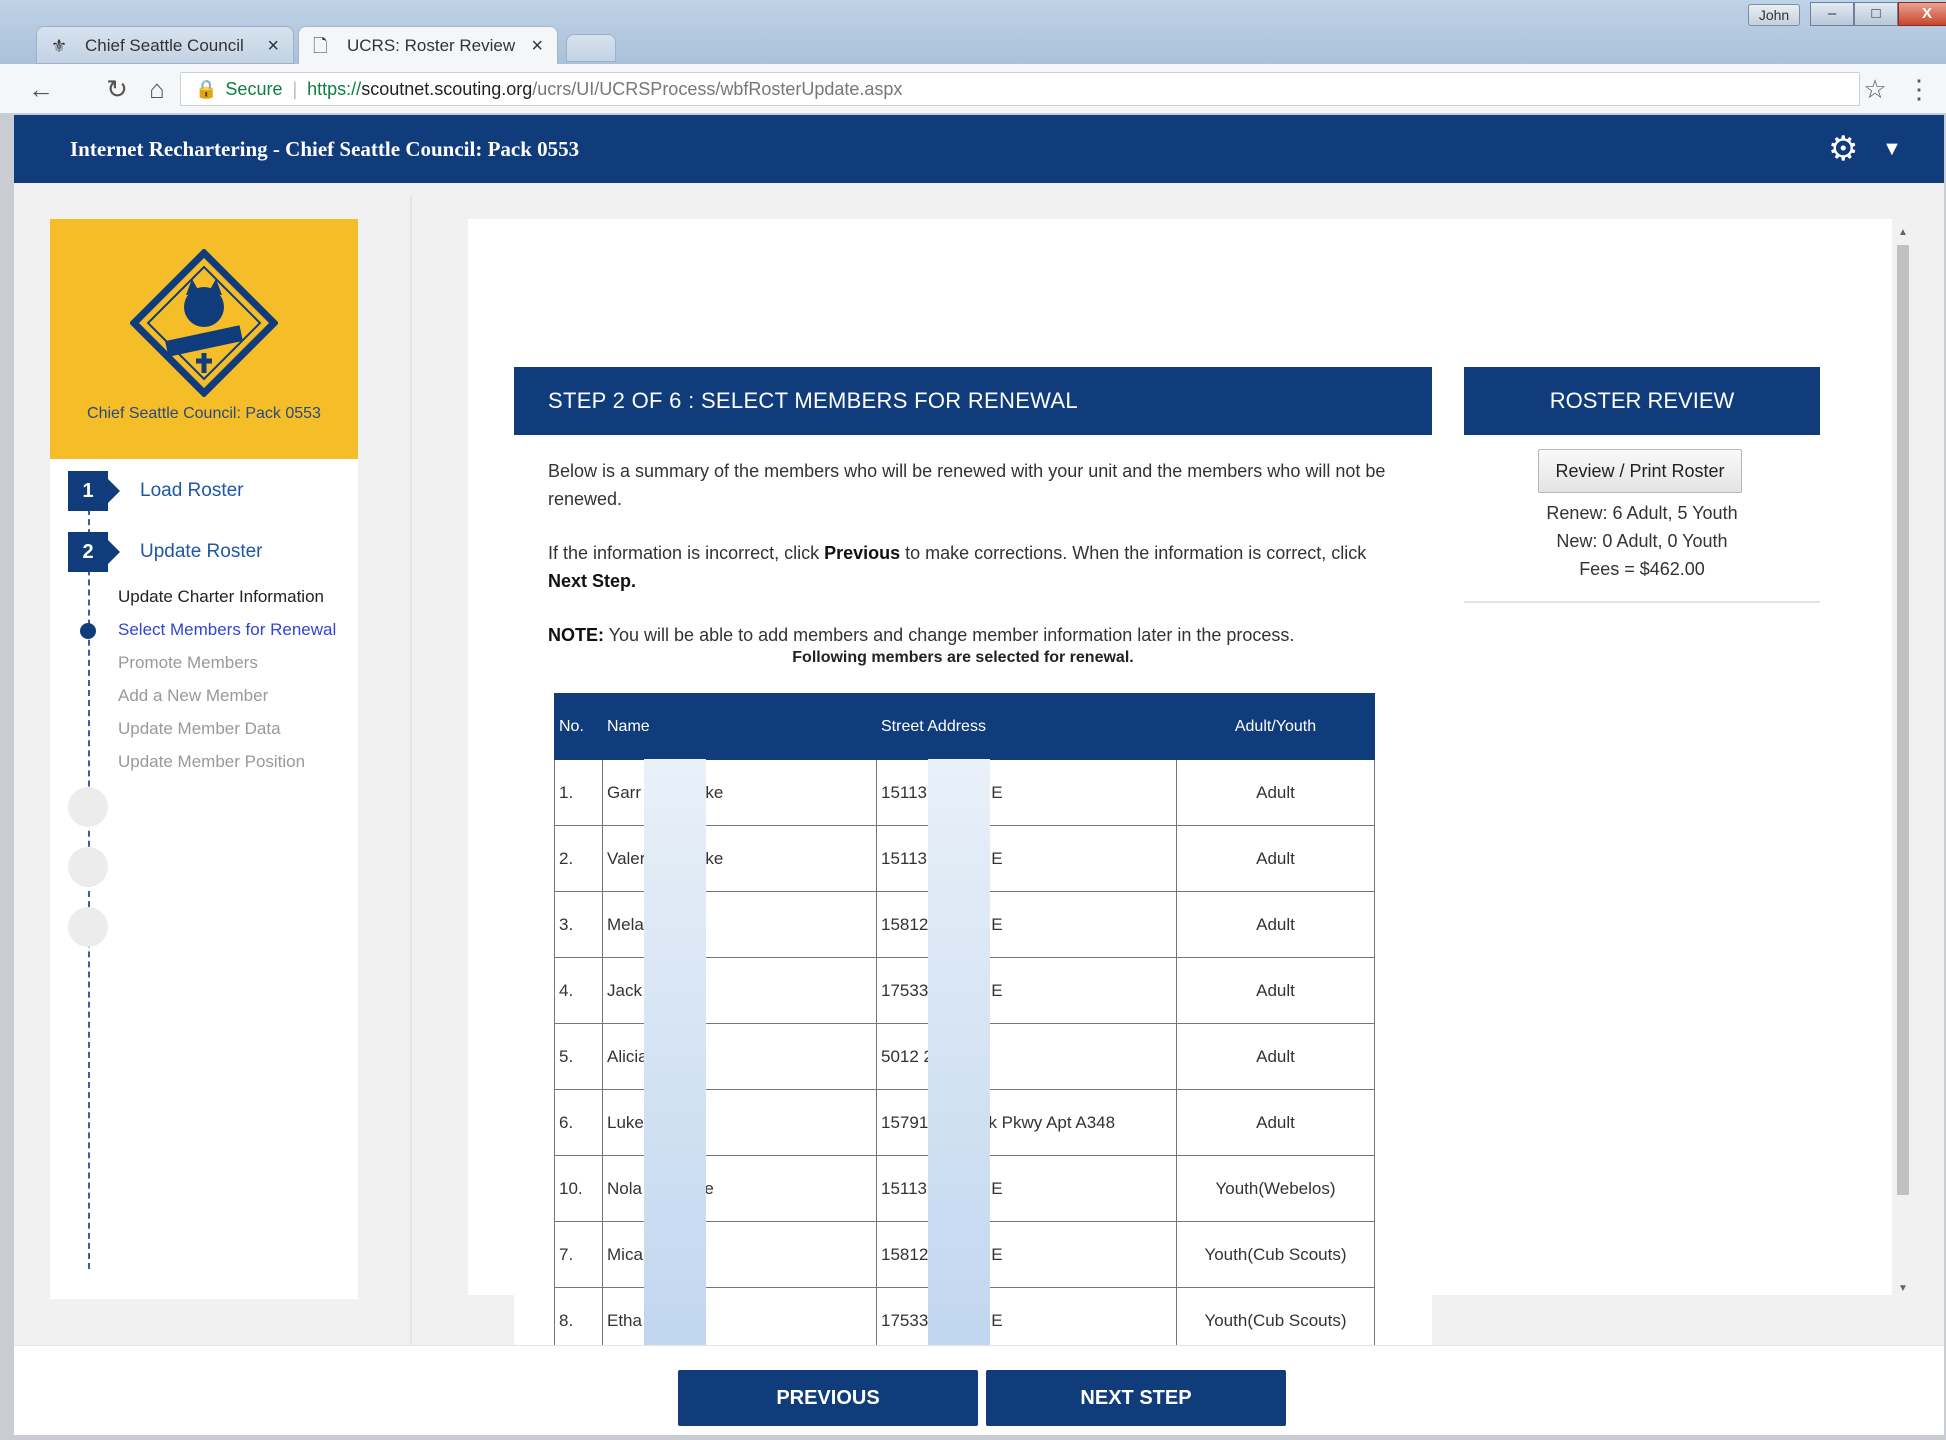  Describe the element at coordinates (591, 48) in the screenshot. I see `new-tab-button` at that location.